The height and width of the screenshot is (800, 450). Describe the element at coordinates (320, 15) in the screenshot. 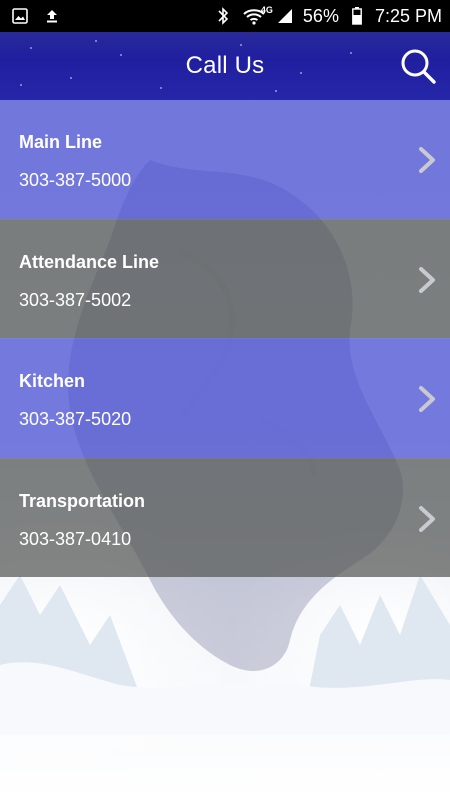

I see `battery-percent: 56%` at that location.